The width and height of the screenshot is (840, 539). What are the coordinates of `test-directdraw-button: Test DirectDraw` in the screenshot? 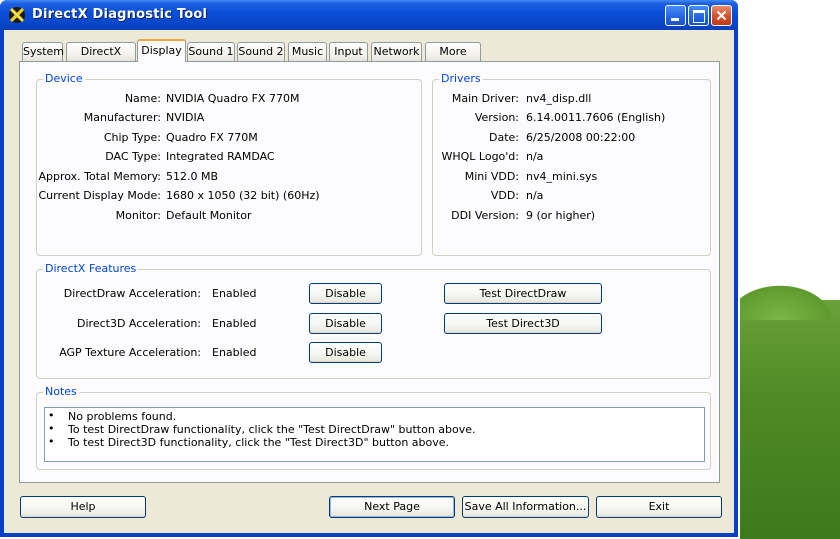 It's located at (523, 293).